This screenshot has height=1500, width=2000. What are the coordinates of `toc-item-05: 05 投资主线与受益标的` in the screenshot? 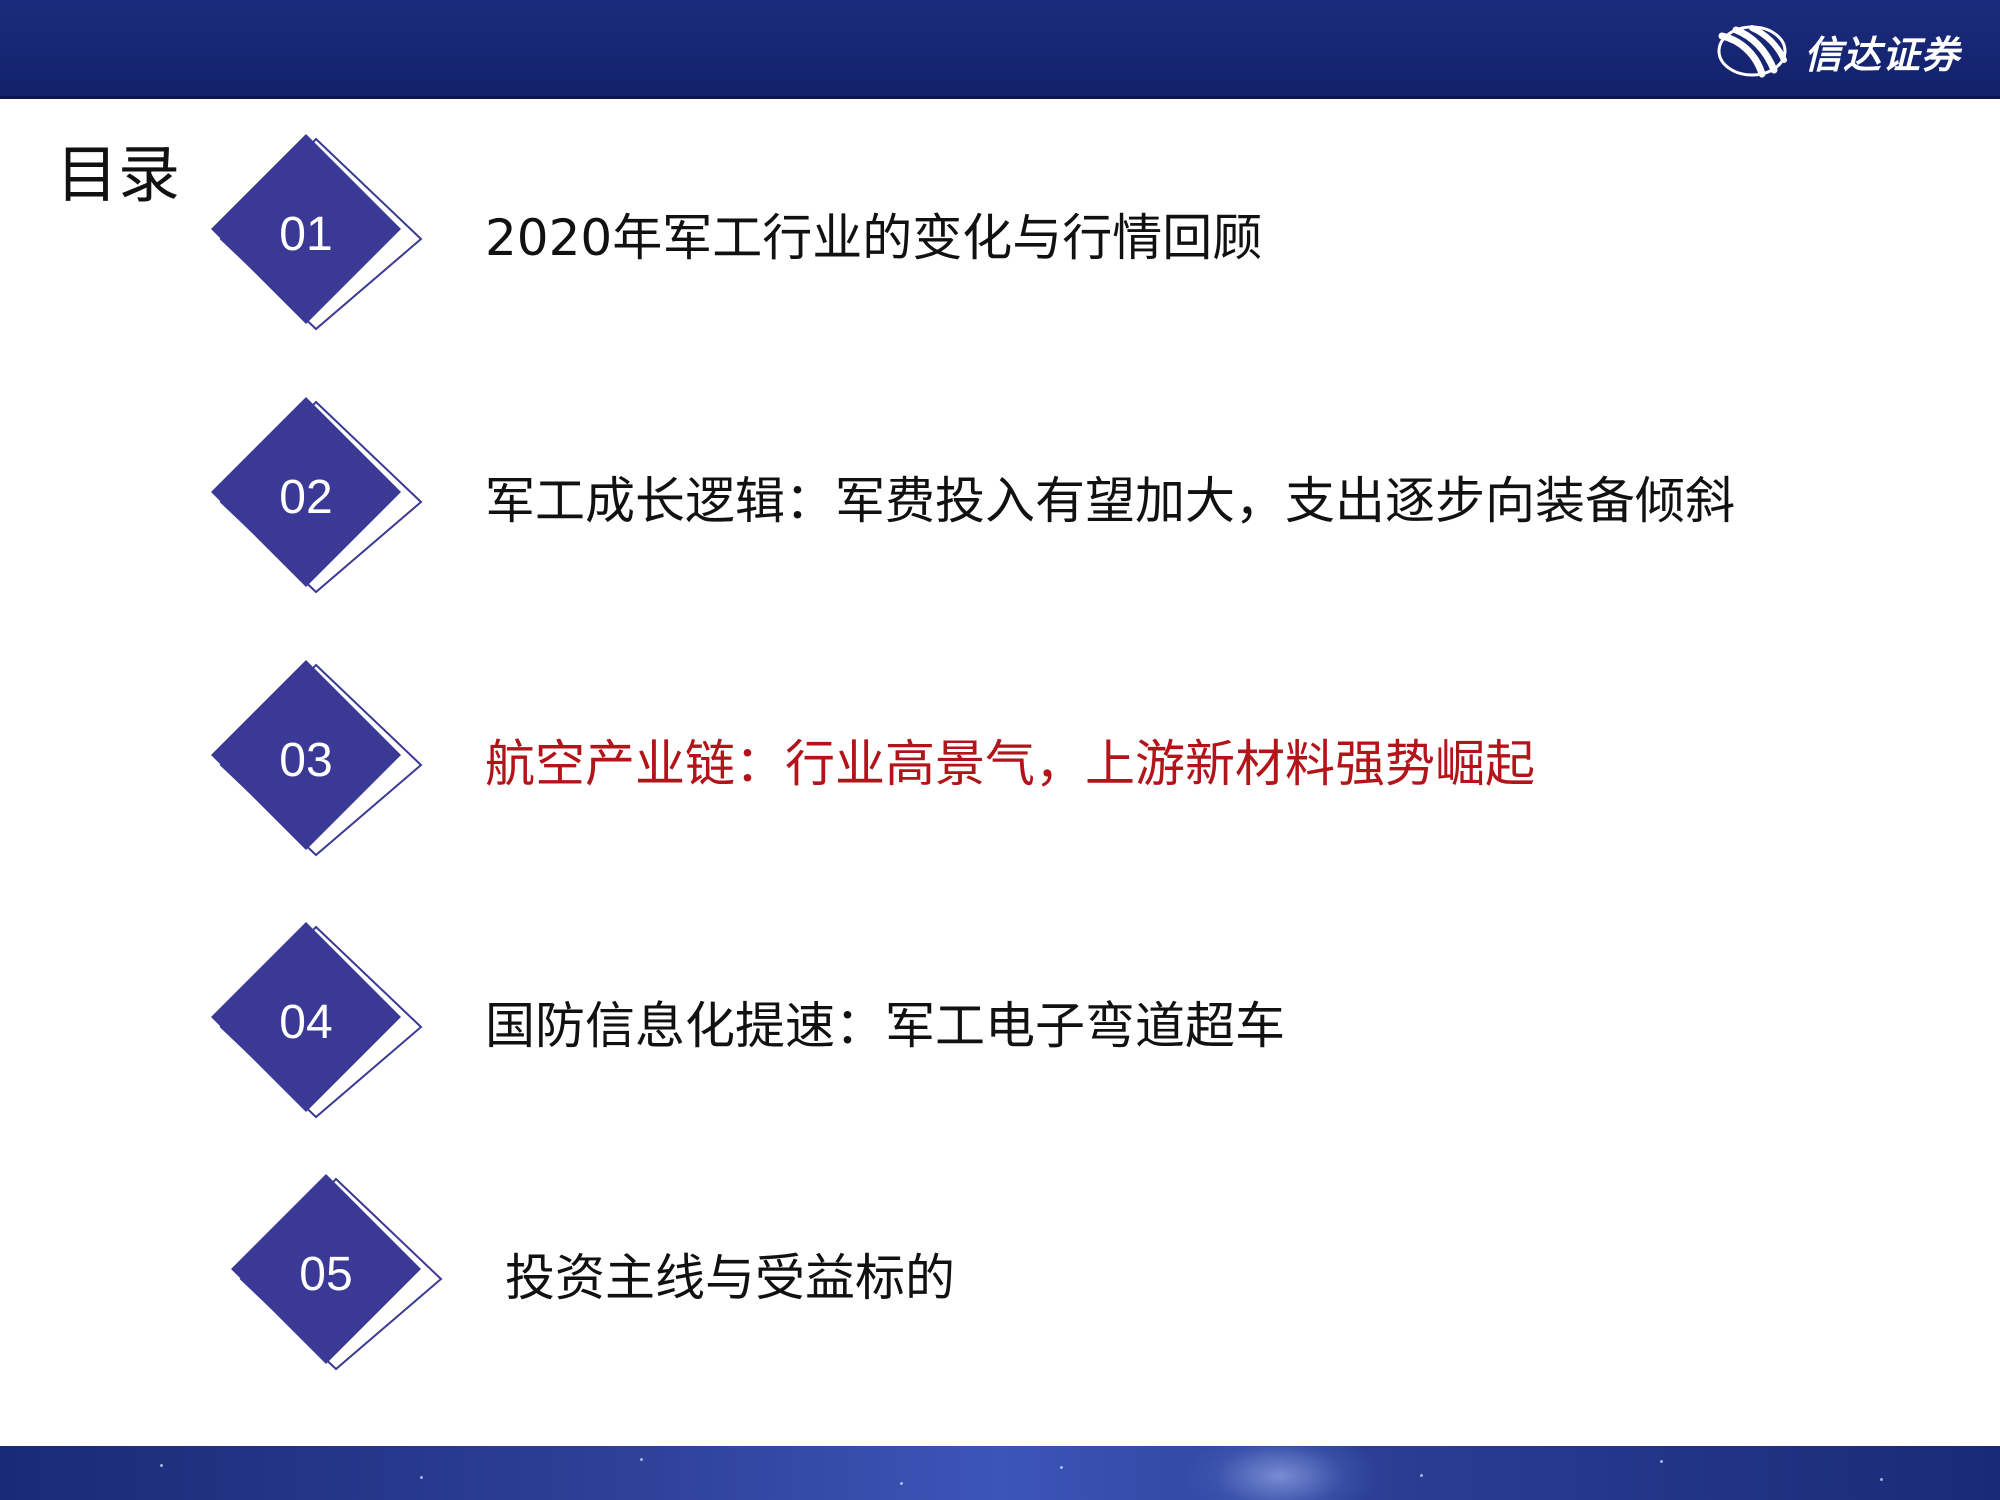 It's located at (1000, 1274).